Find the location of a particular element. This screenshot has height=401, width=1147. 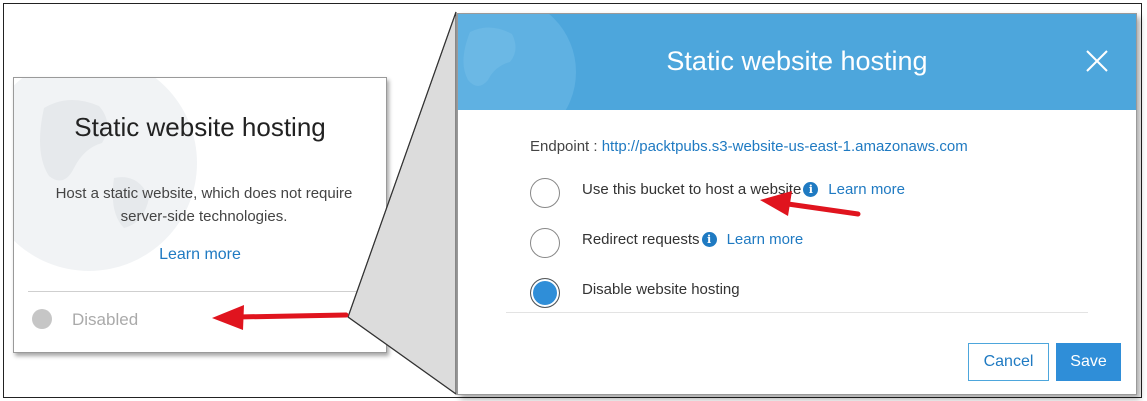

close-icon is located at coordinates (1097, 61).